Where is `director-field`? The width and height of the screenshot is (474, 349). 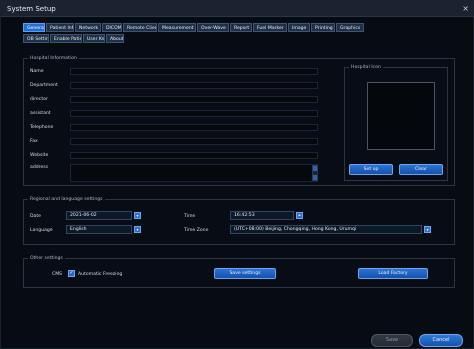
director-field is located at coordinates (194, 99).